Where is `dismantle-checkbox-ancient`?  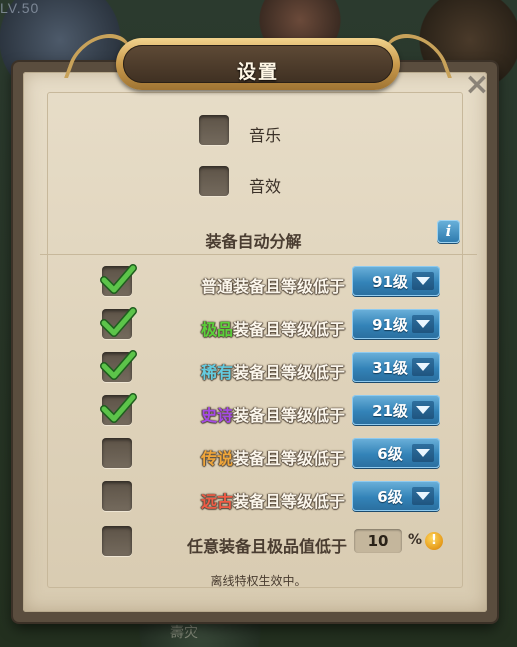 dismantle-checkbox-ancient is located at coordinates (117, 496).